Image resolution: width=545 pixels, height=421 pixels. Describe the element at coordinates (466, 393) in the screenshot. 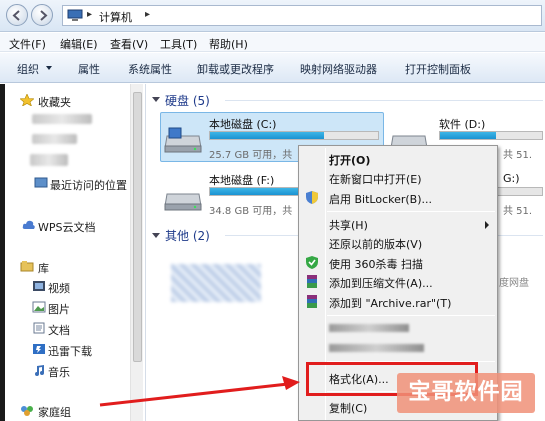

I see `watermark: 宝哥软件园` at that location.